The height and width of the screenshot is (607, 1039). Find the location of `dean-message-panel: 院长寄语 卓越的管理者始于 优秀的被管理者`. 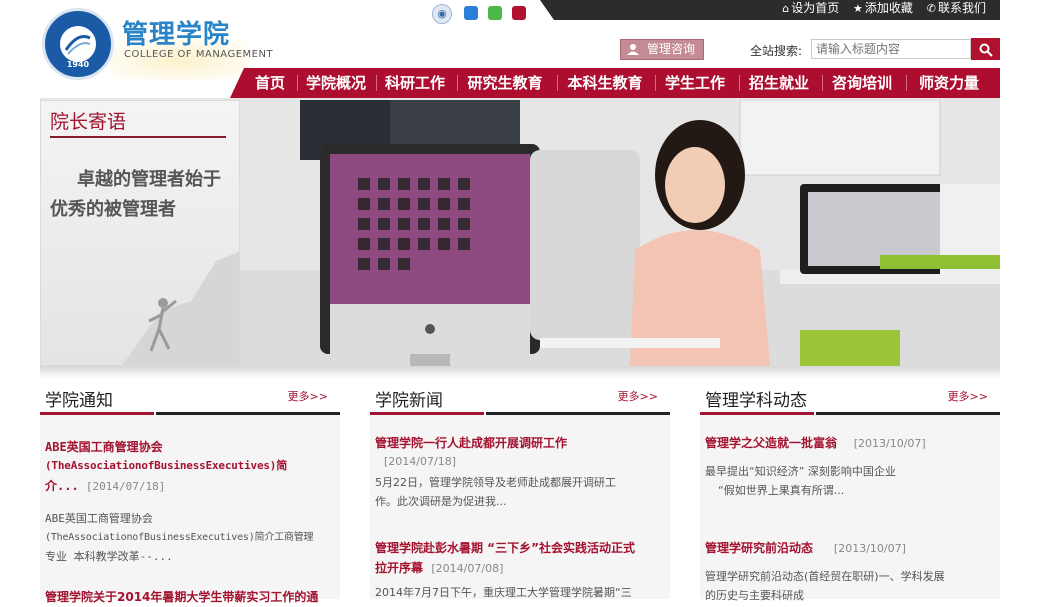

dean-message-panel: 院长寄语 卓越的管理者始于 优秀的被管理者 is located at coordinates (140, 233).